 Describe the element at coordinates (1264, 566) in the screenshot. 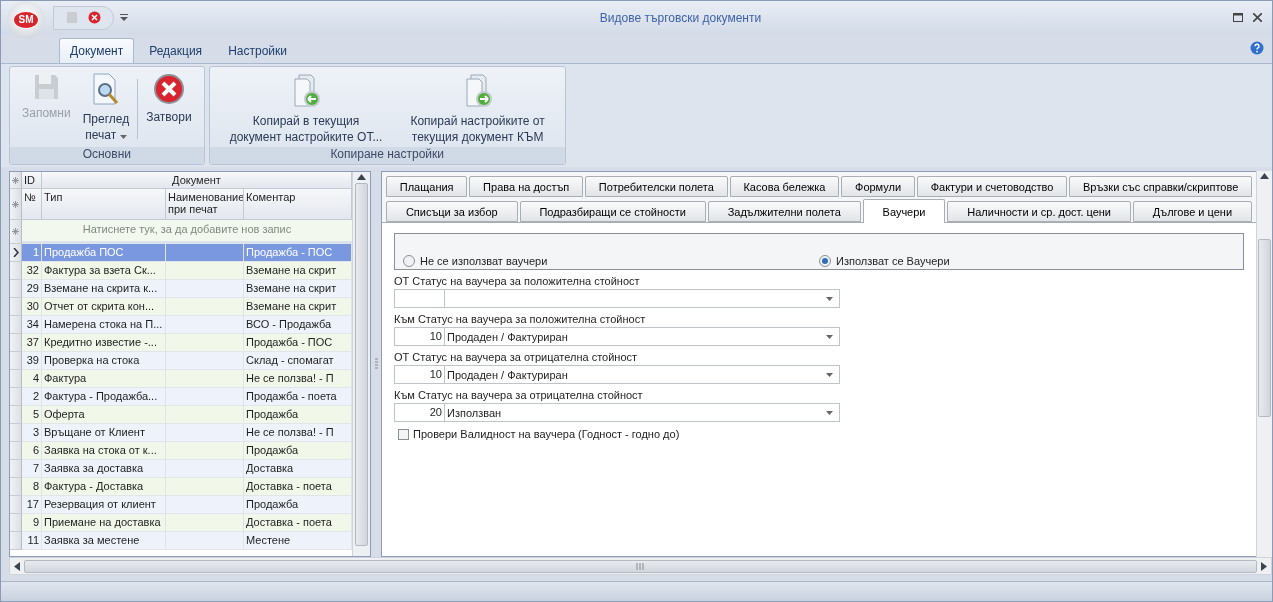

I see `scroll-right-icon` at that location.